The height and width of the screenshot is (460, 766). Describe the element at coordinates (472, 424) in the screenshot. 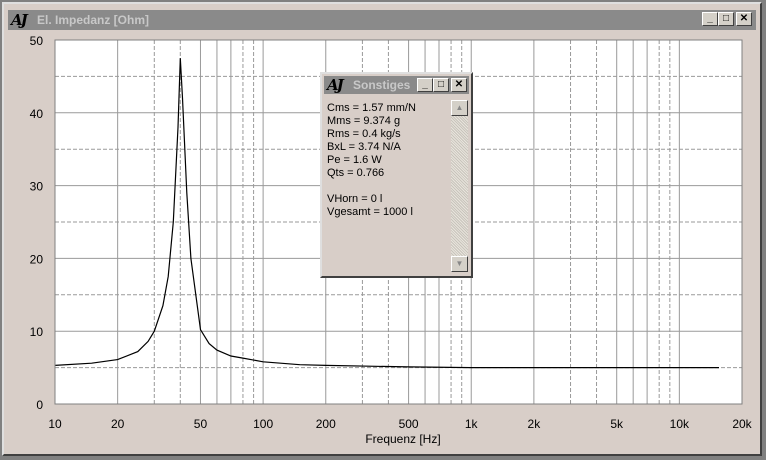

I see `x-tick-label: 1k` at that location.